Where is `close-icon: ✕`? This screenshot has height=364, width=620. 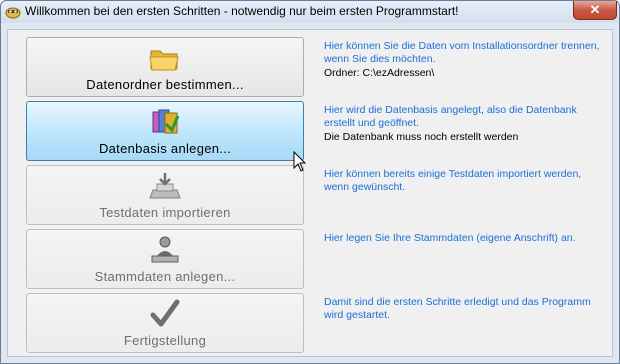
close-icon: ✕ is located at coordinates (595, 9).